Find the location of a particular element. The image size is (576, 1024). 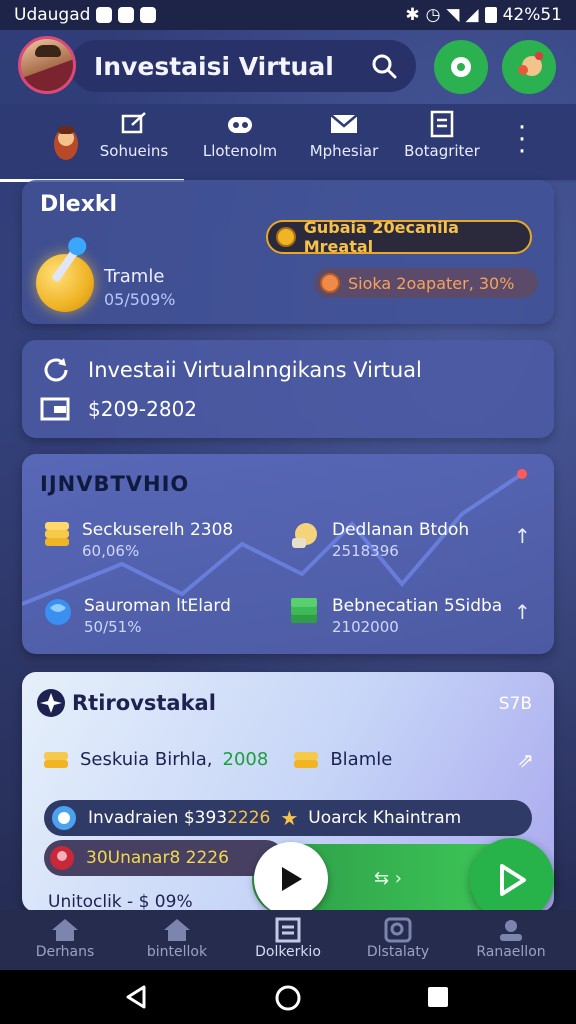

tab-label: Mphesiar is located at coordinates (344, 151).